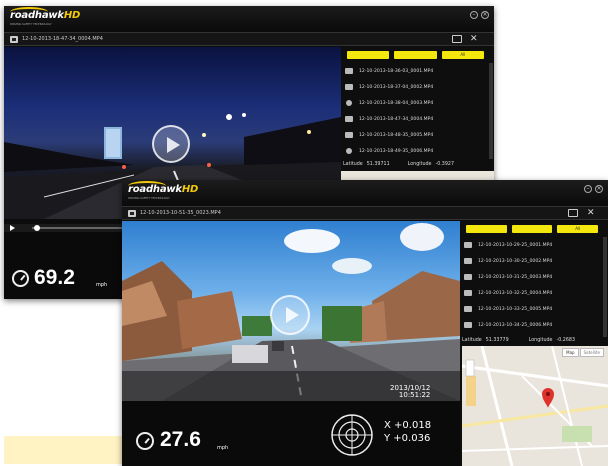 Image resolution: width=608 pixels, height=466 pixels. Describe the element at coordinates (387, 438) in the screenshot. I see `y-label: Y` at that location.